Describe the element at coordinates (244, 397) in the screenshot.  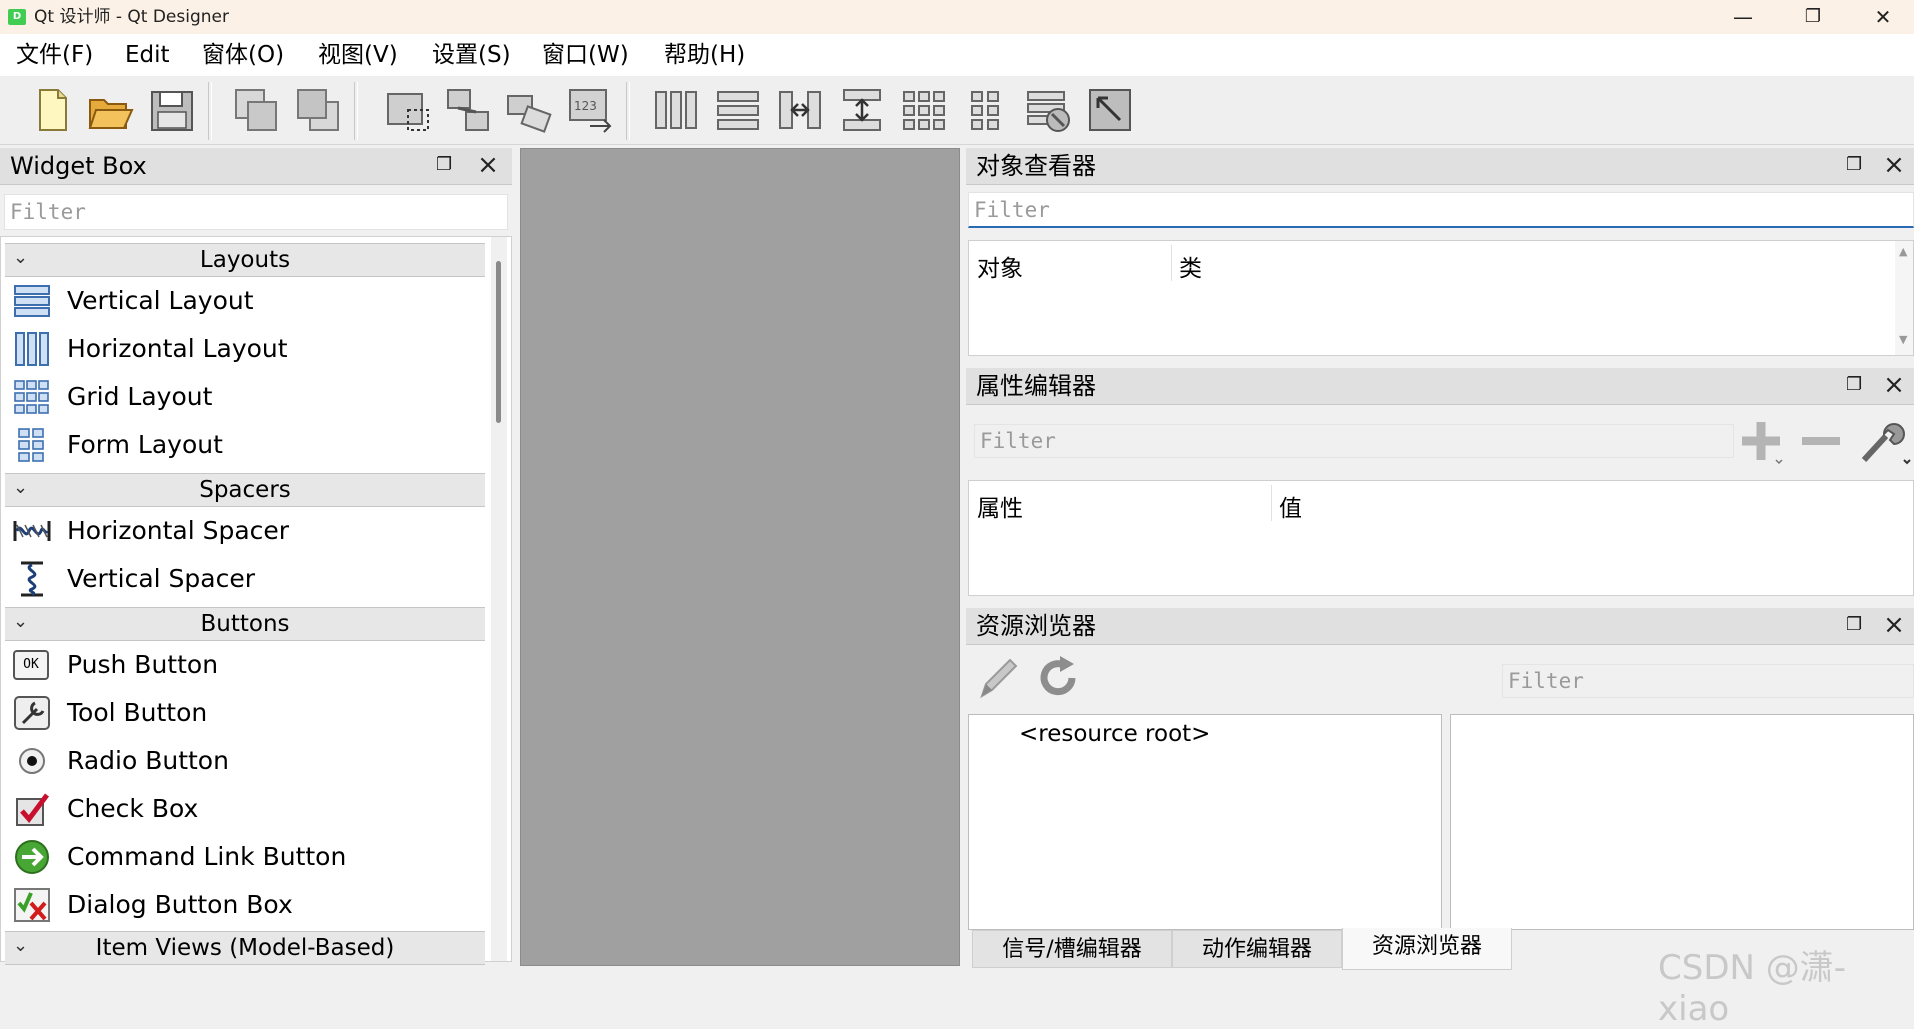
I see `widget-item-grid-layout: Grid Layout` at that location.